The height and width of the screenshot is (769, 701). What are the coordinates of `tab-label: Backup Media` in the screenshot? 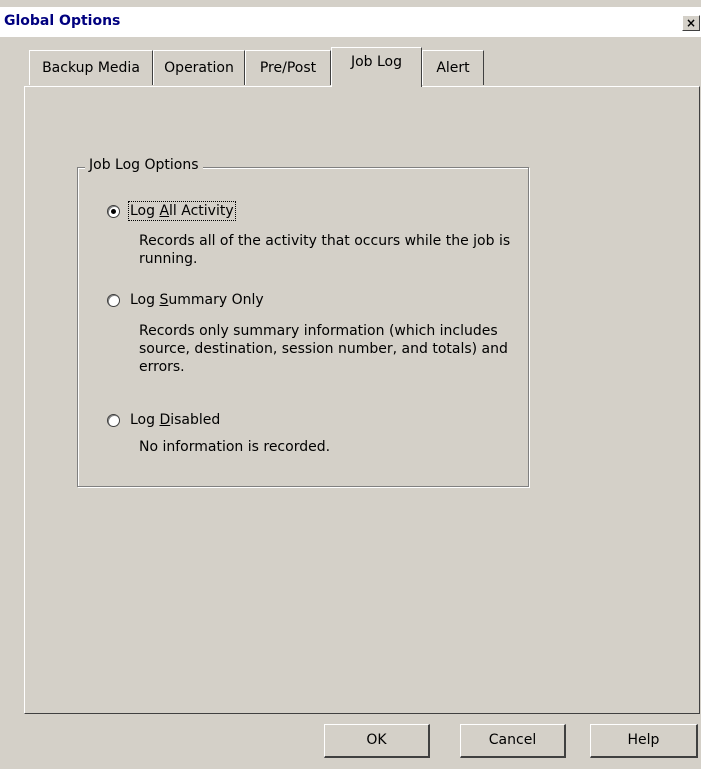 It's located at (91, 68).